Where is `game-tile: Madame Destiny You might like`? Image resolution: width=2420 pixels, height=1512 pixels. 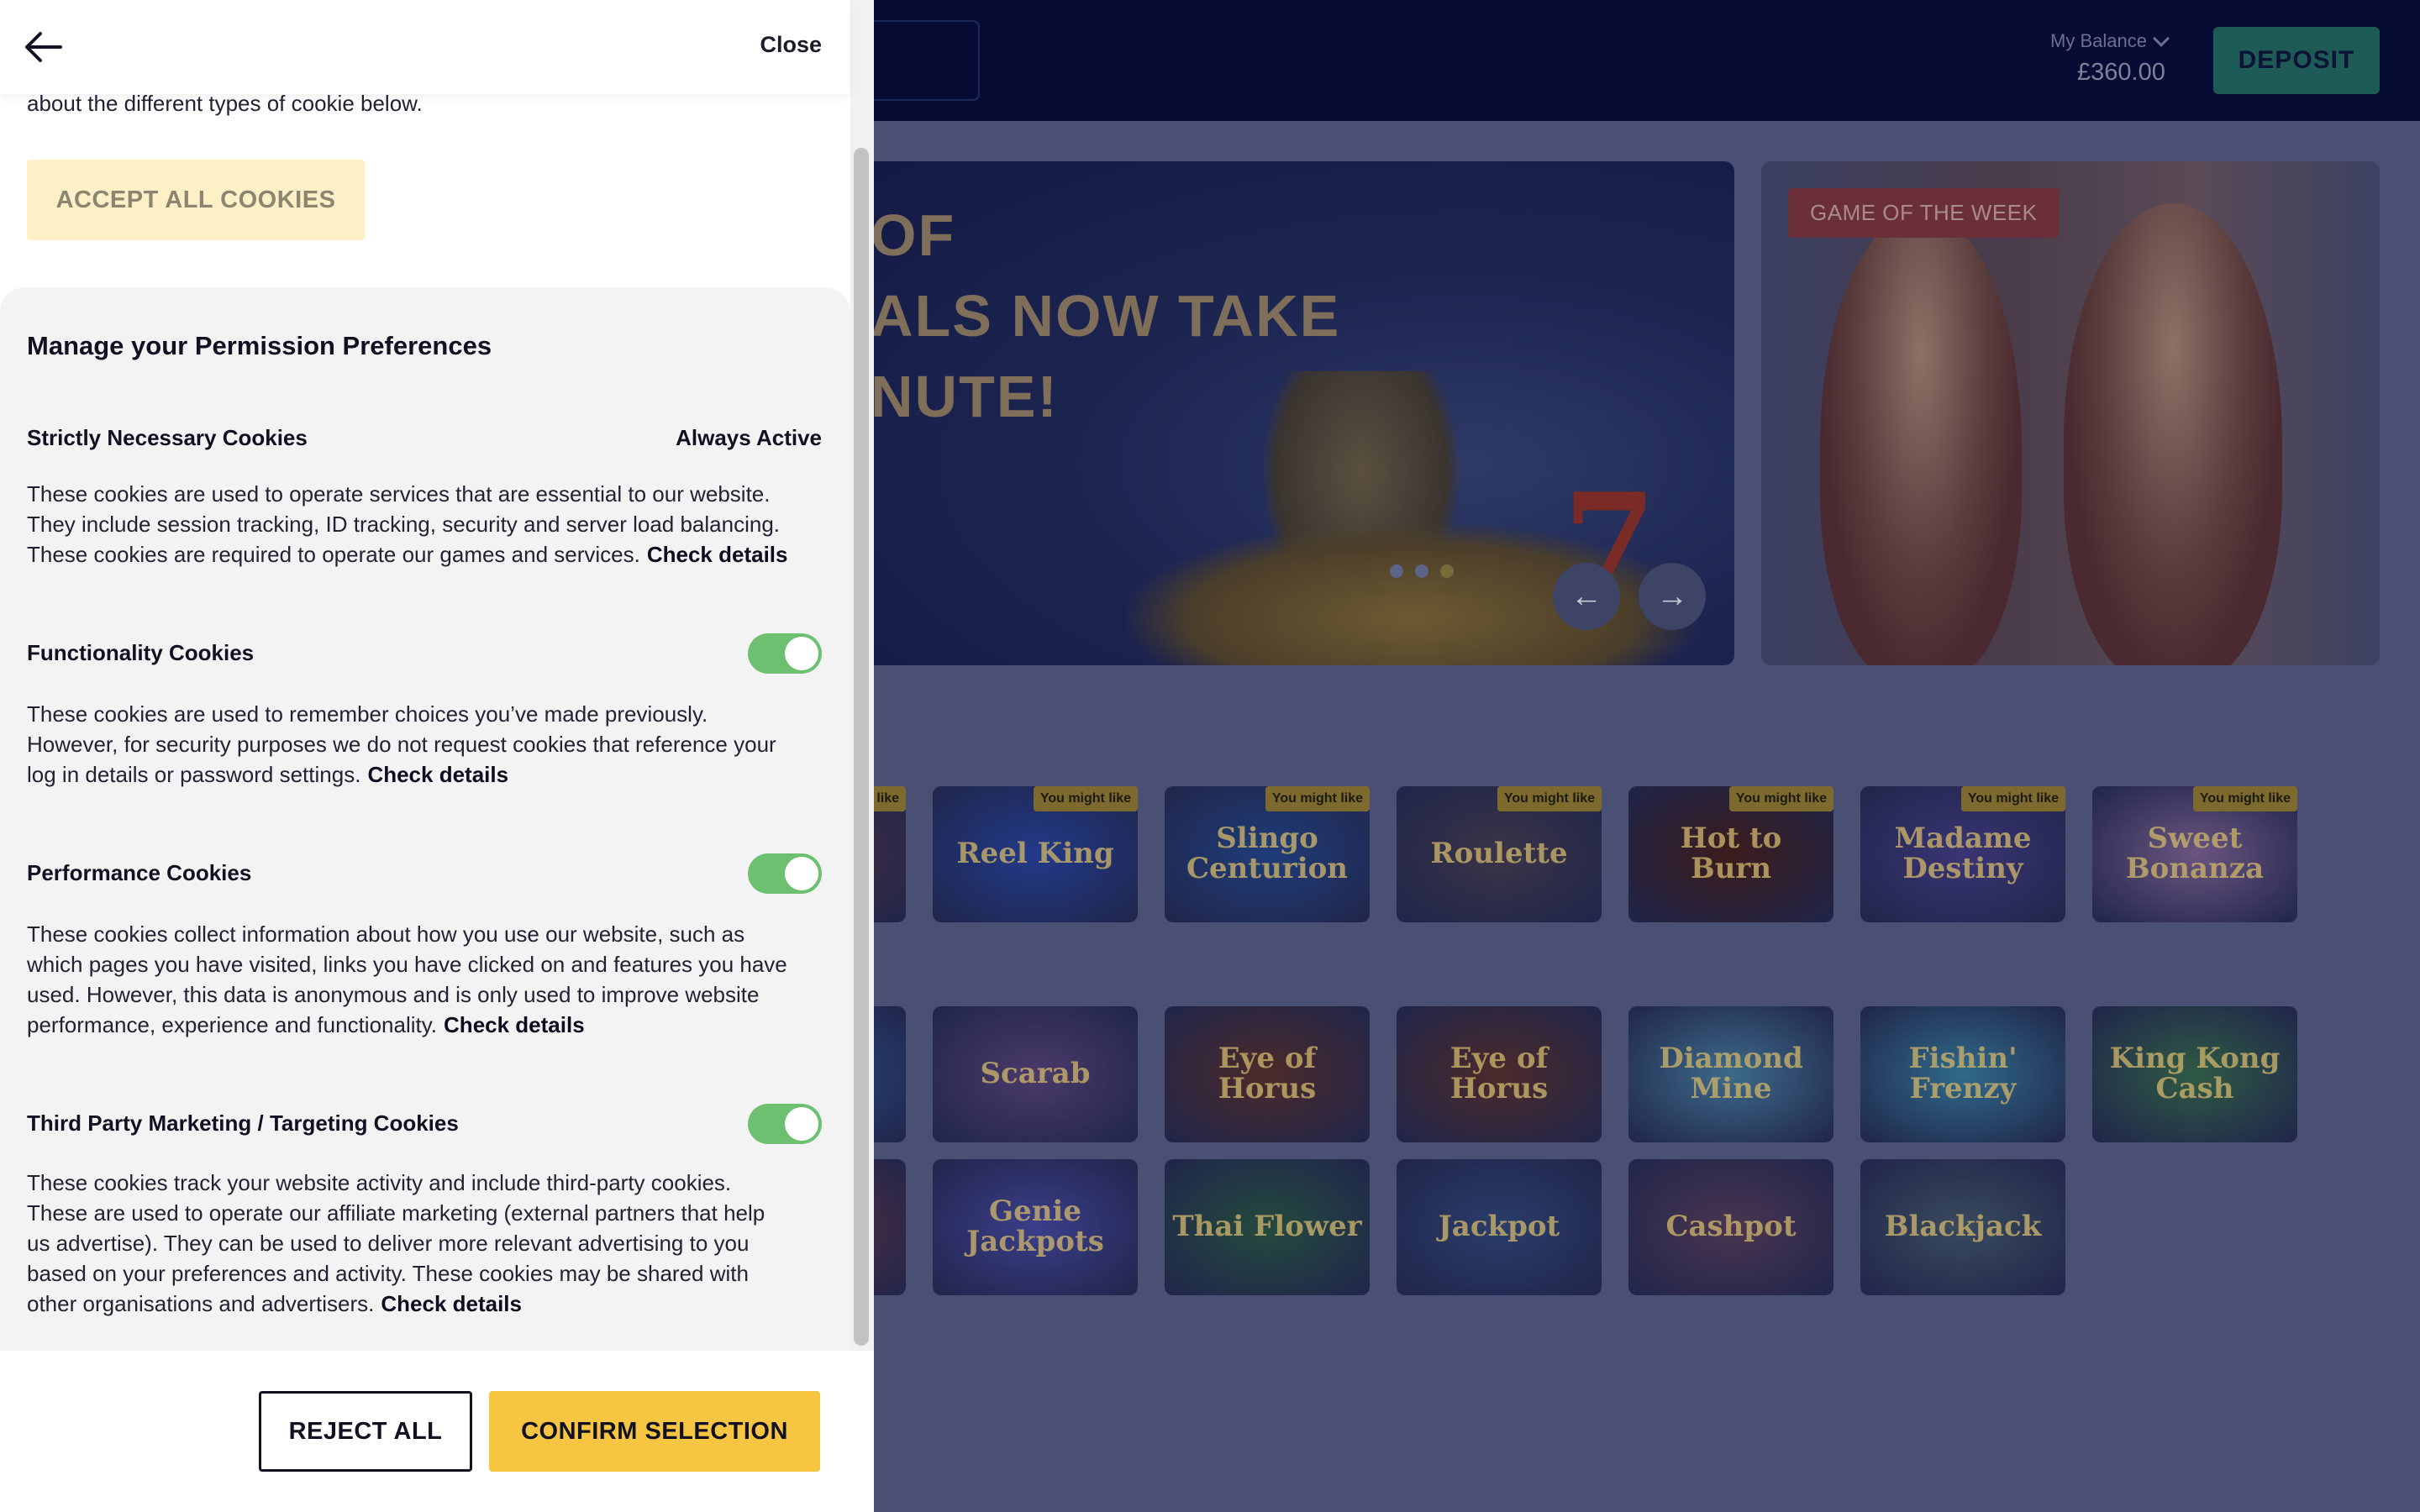
game-tile: Madame Destiny You might like is located at coordinates (1963, 854).